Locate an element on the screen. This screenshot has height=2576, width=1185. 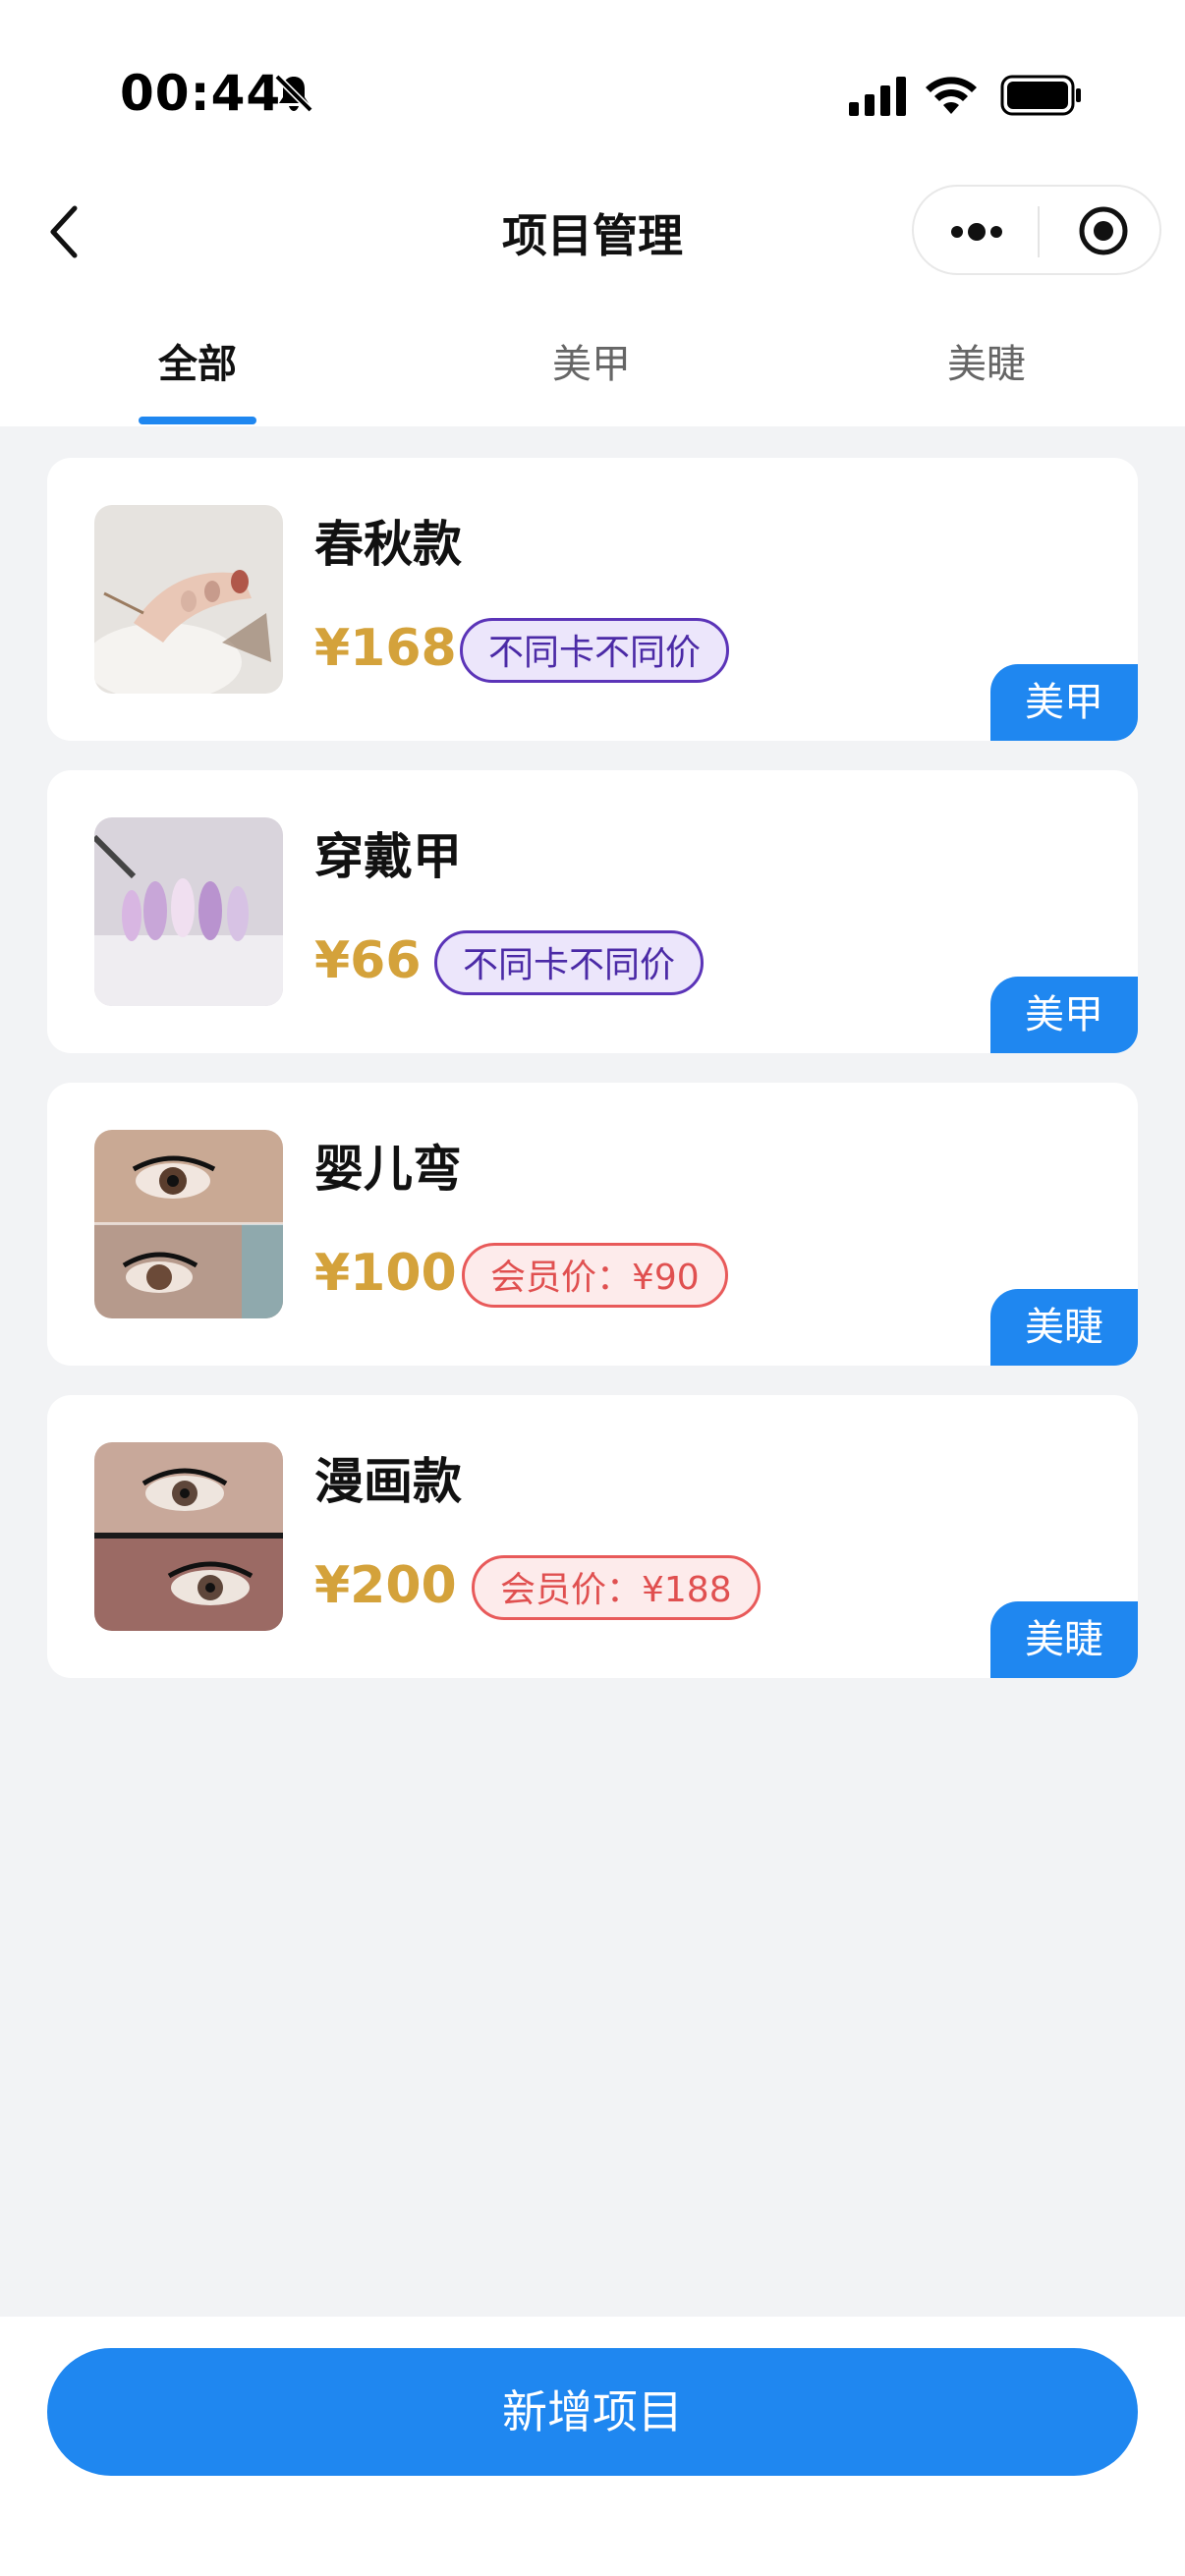
footer: 新增项目 is located at coordinates (592, 2446).